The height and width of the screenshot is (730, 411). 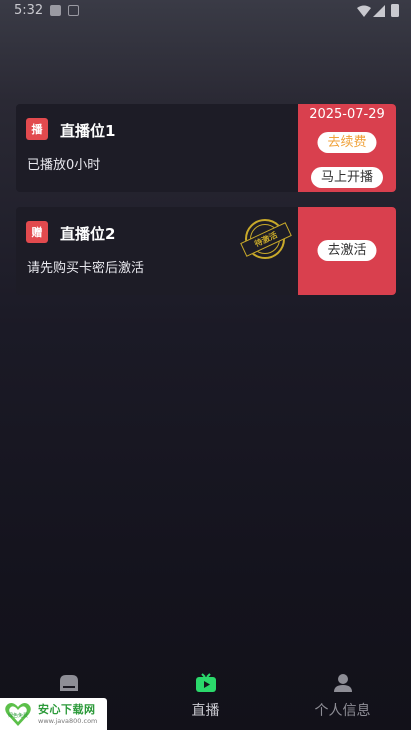 I want to click on slot-status: 请先购买卡密后激活, so click(x=86, y=268).